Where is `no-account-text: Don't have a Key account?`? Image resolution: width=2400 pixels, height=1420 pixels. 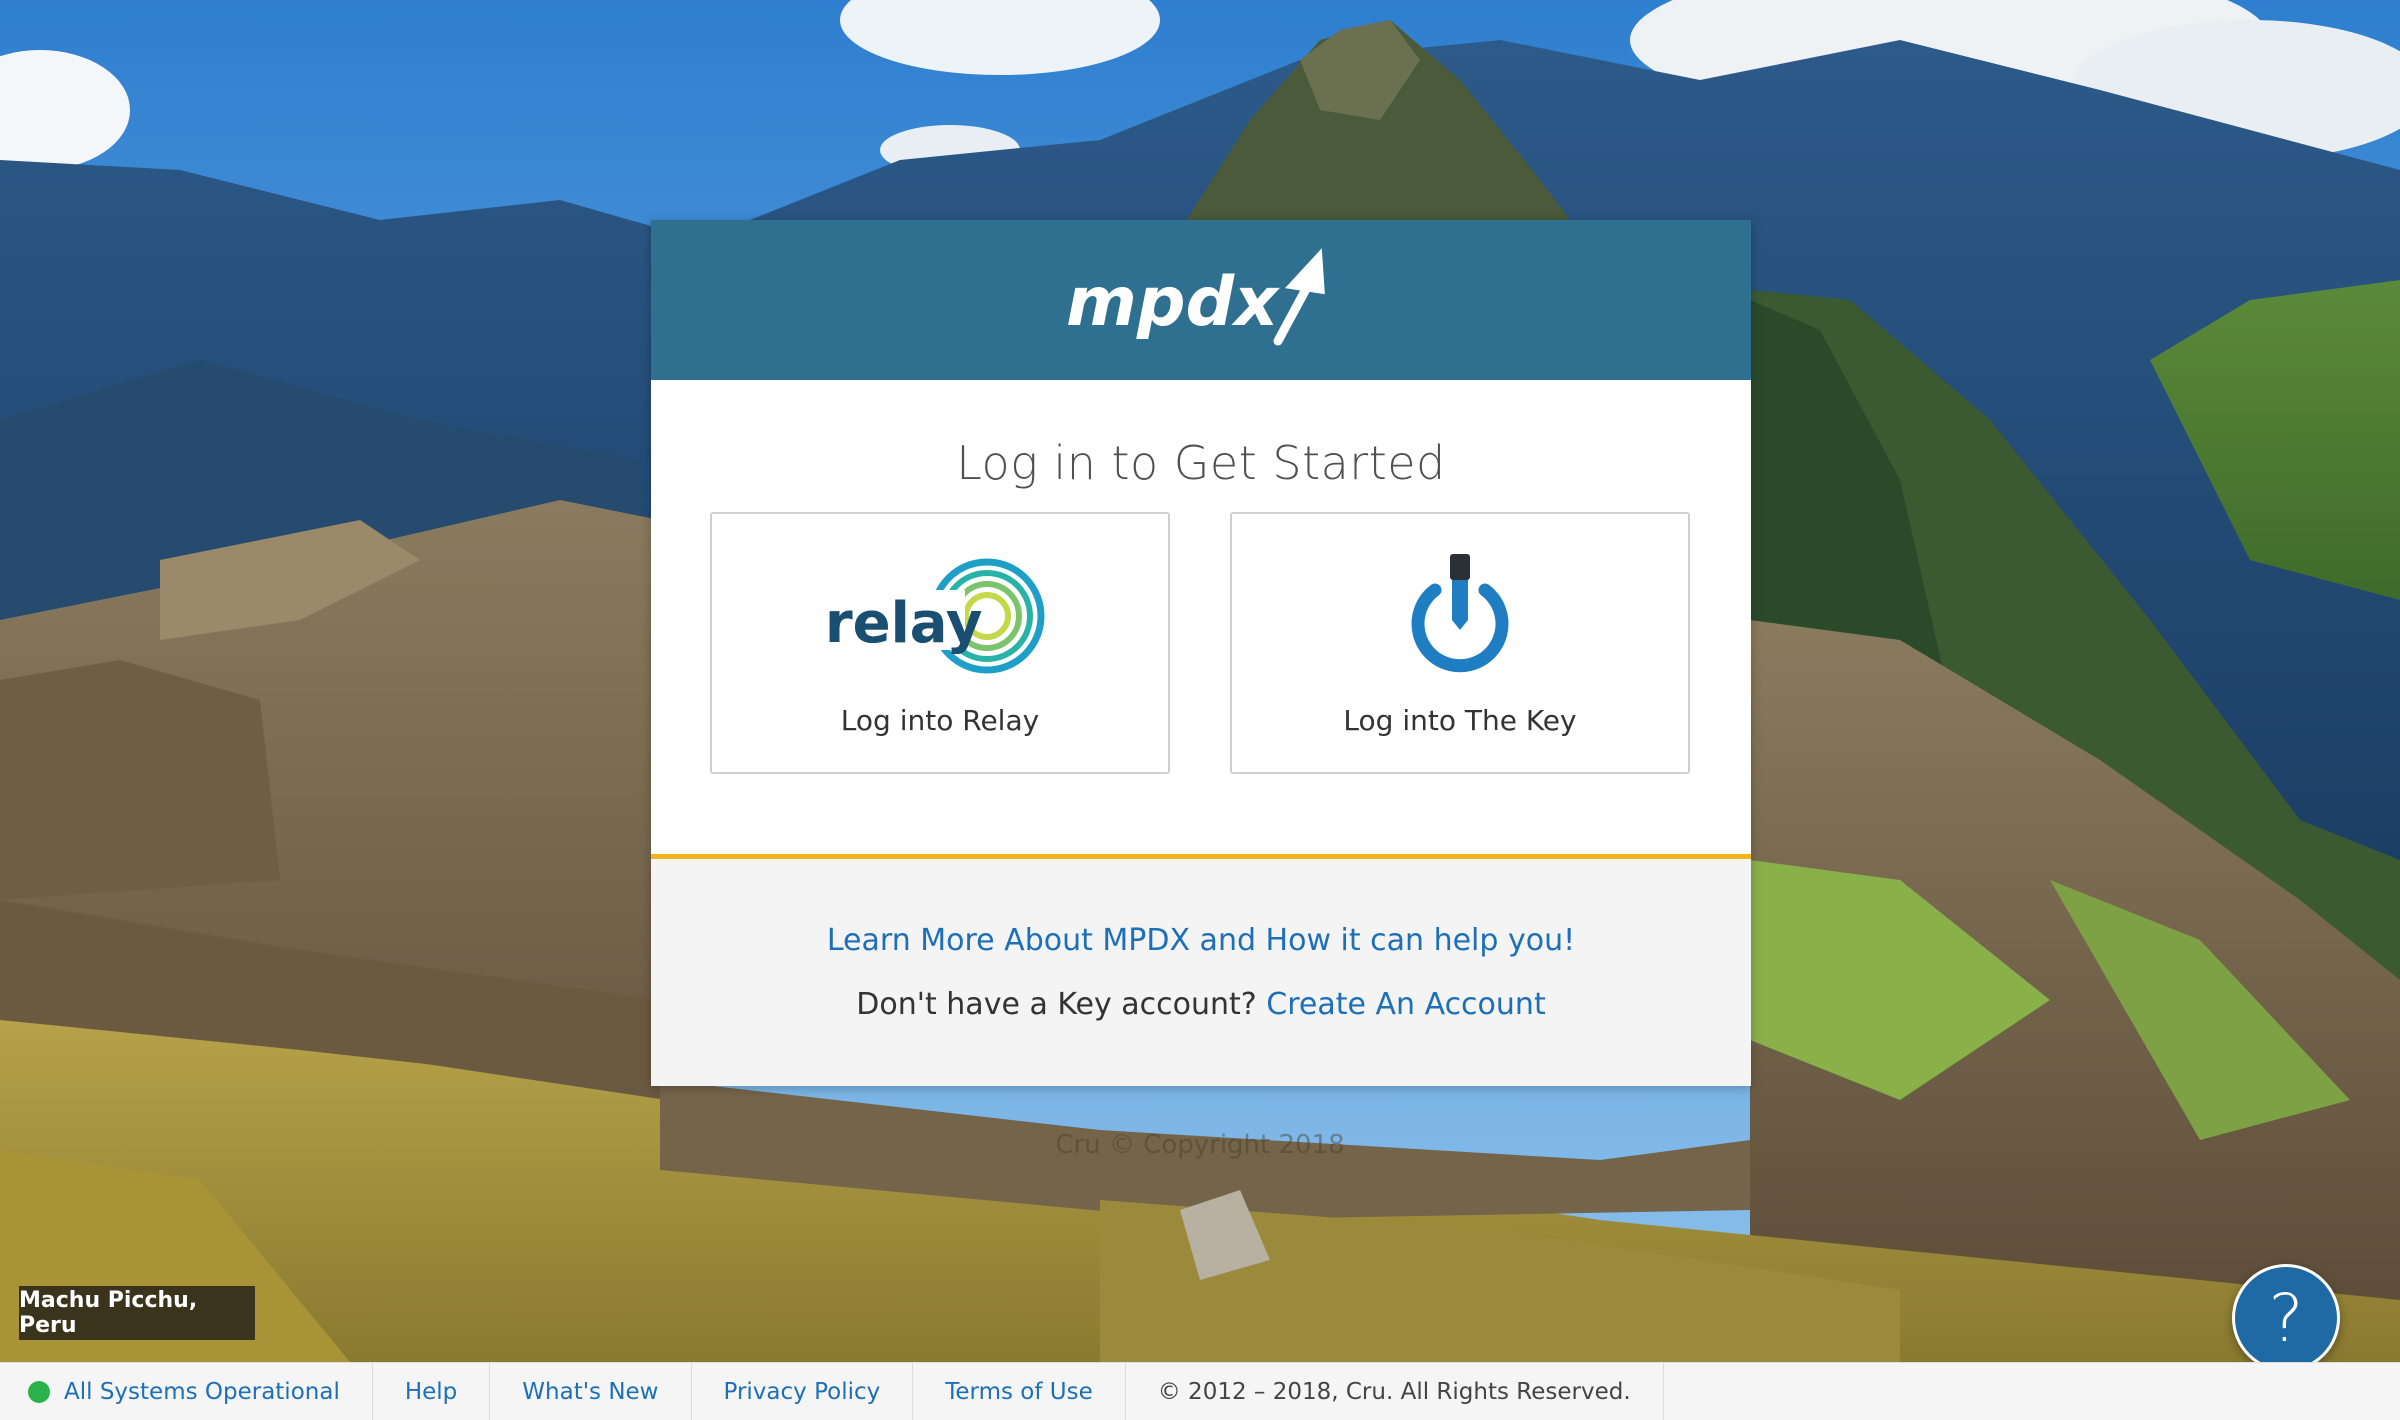
no-account-text: Don't have a Key account? is located at coordinates (1056, 1004).